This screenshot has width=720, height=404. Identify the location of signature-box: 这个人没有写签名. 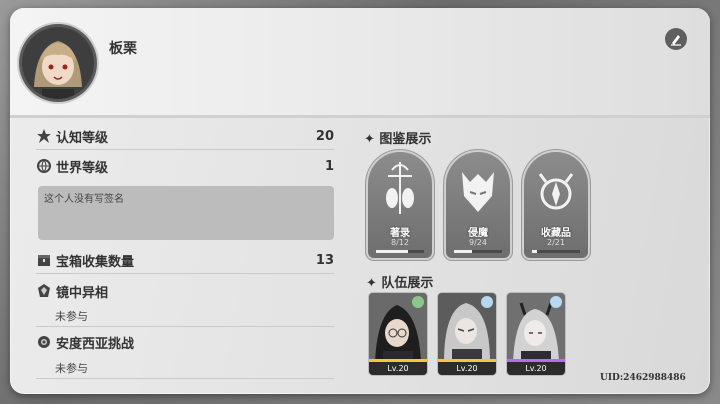
(186, 213).